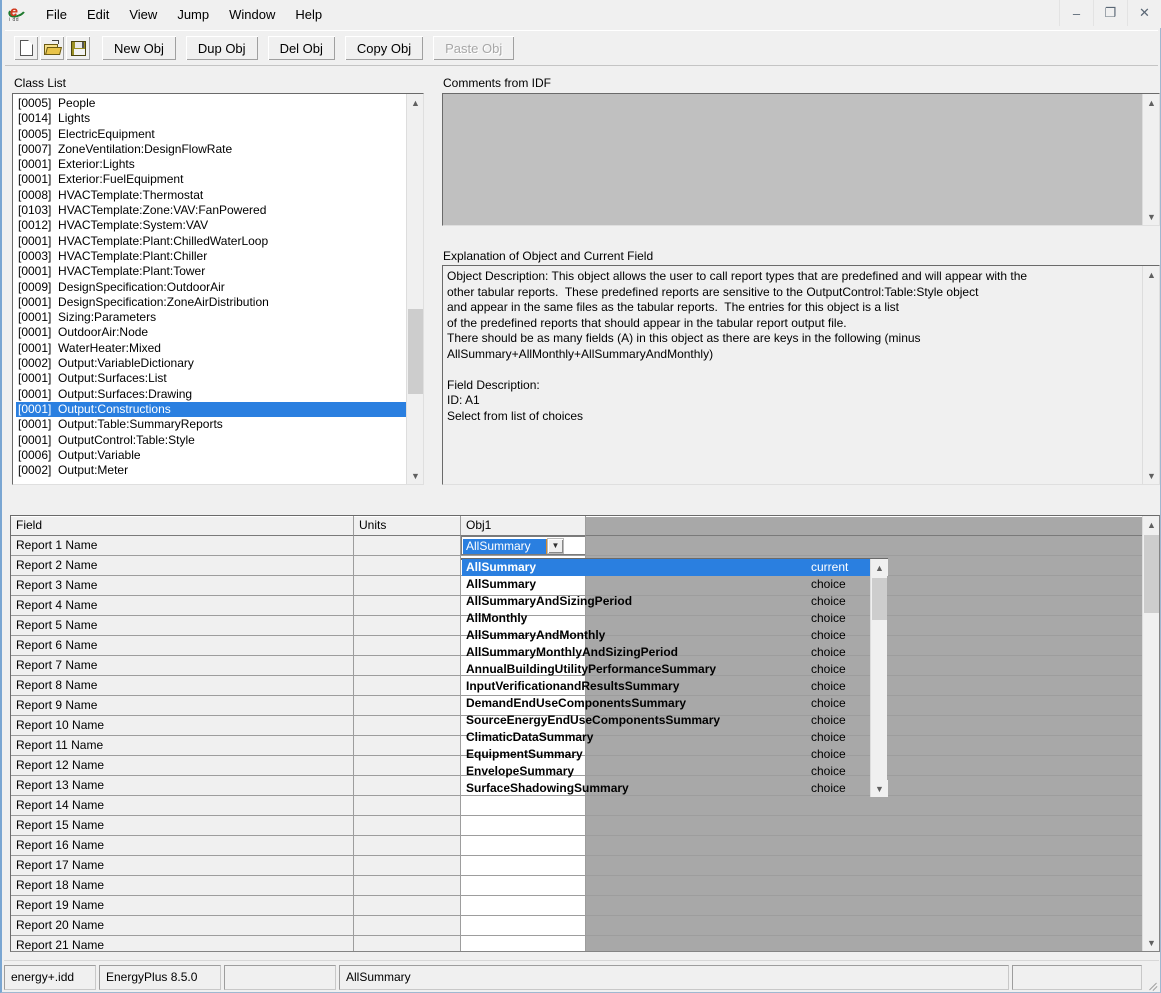  I want to click on table-row: Report 1 Name AllSummary ▼, so click(576, 546).